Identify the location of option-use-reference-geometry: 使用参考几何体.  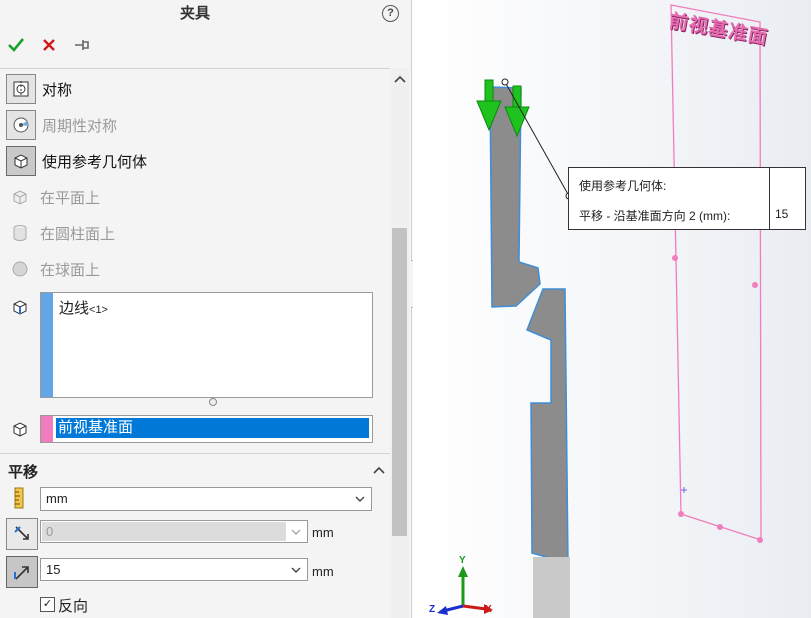
(76, 161).